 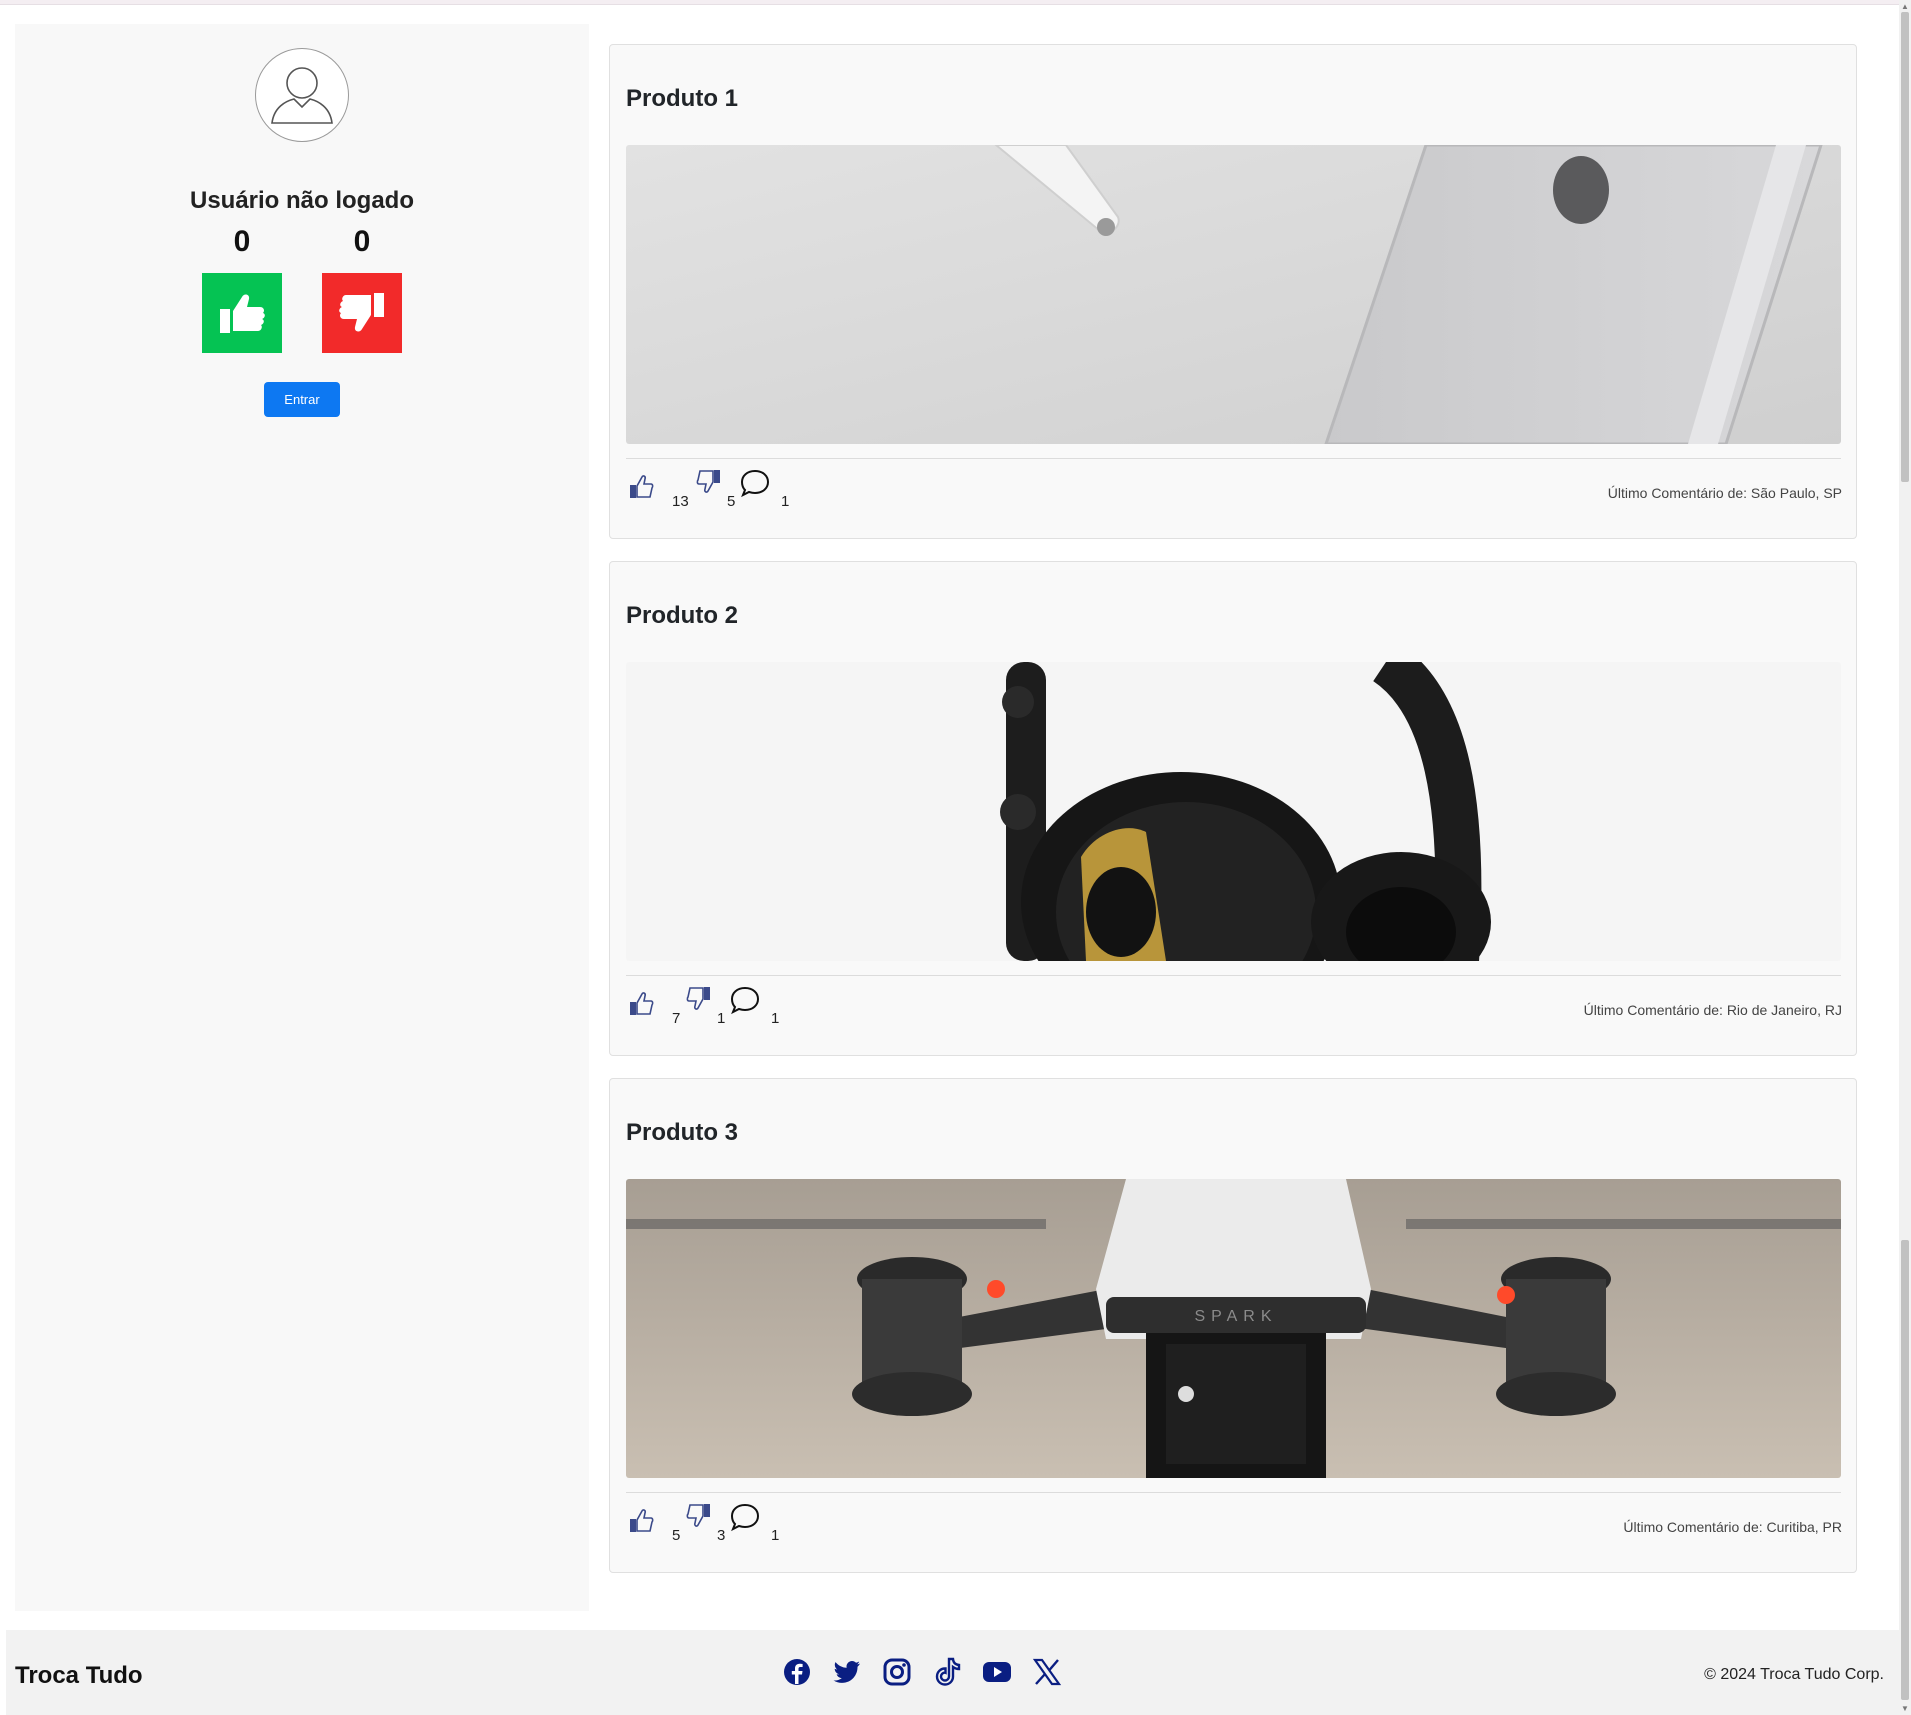 What do you see at coordinates (721, 1018) in the screenshot?
I see `dislikes-count: 1` at bounding box center [721, 1018].